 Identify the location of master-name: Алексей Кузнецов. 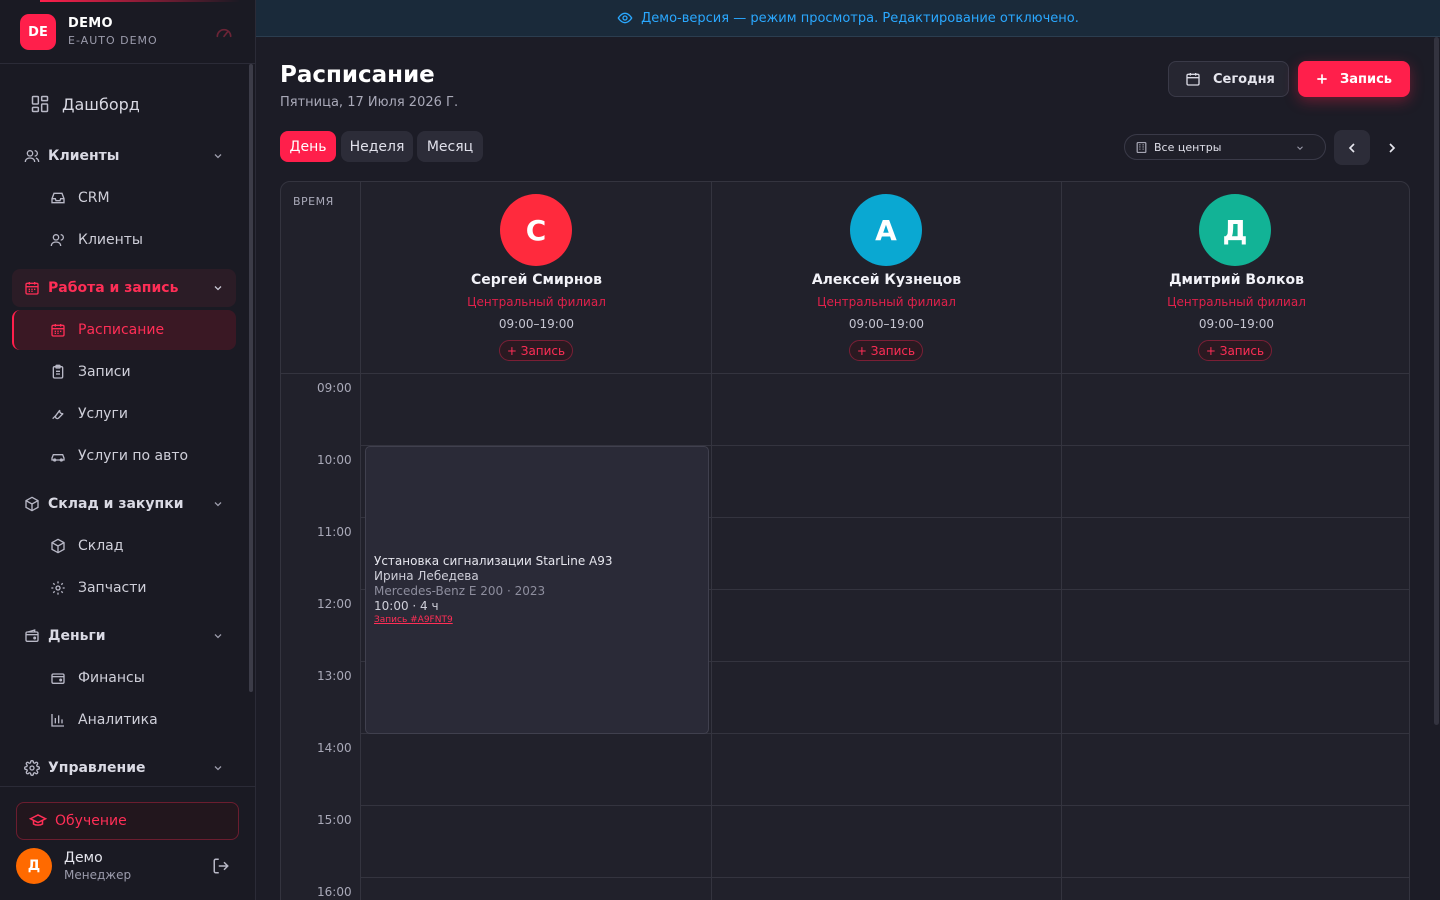
(886, 280).